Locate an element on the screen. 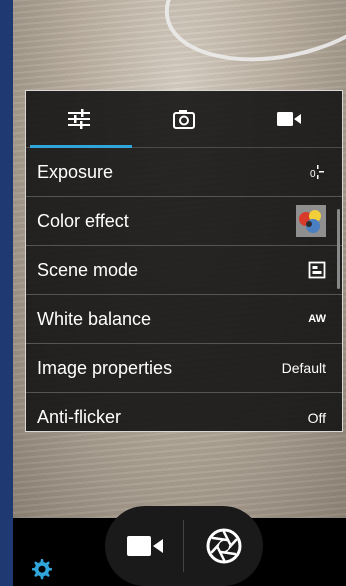 The height and width of the screenshot is (586, 346). settings-tabs is located at coordinates (184, 119).